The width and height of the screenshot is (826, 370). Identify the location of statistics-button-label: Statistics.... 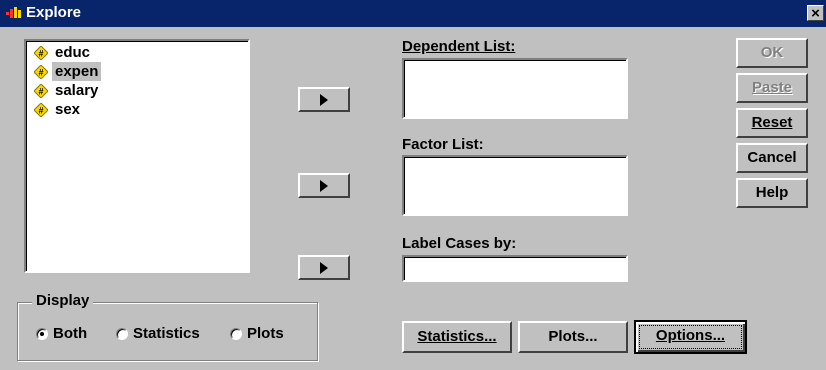
(457, 336).